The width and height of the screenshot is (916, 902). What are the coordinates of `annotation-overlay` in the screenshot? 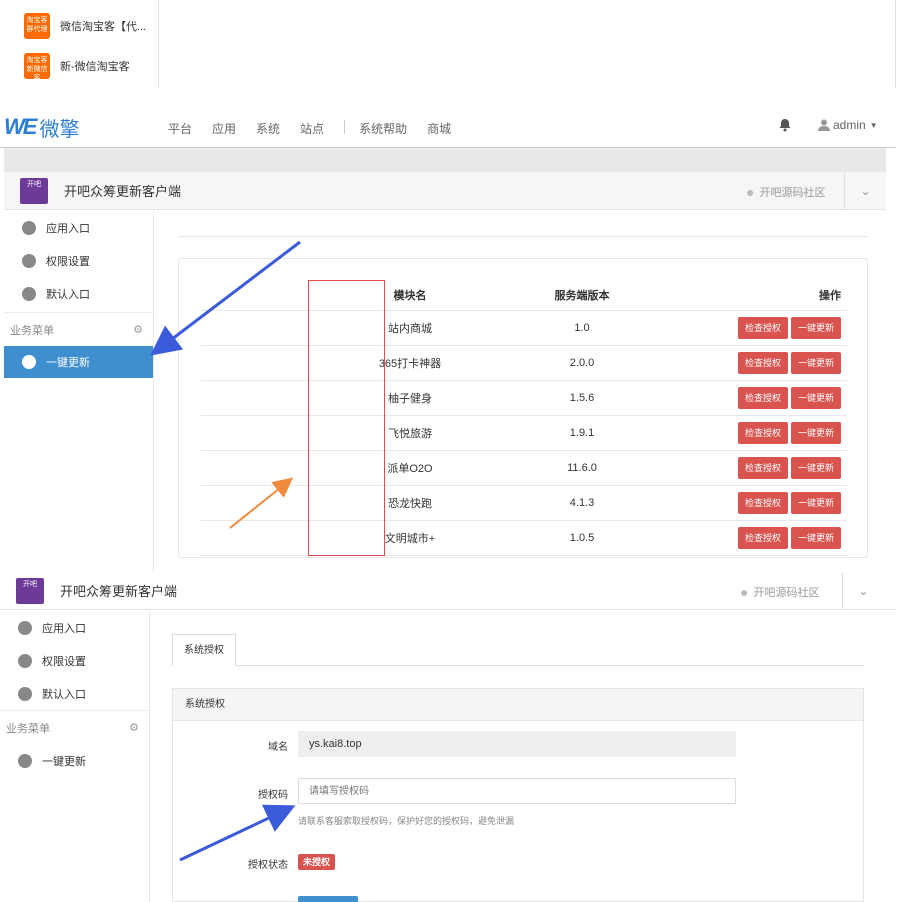 It's located at (225, 551).